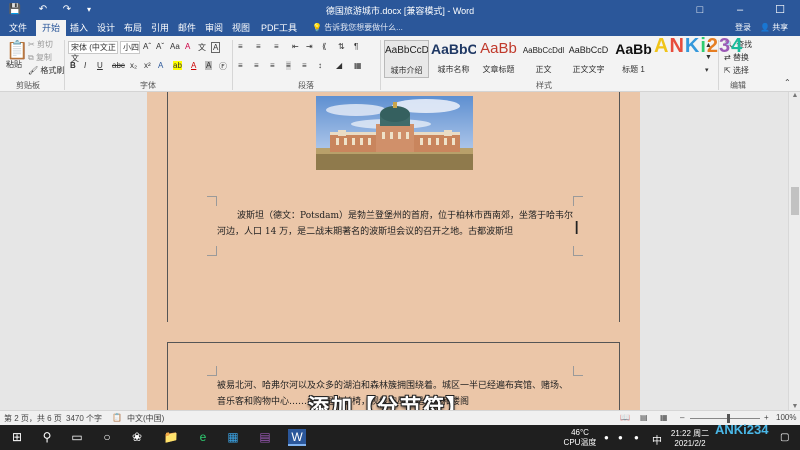 The width and height of the screenshot is (800, 450). I want to click on scroll-down-icon: ▼, so click(794, 406).